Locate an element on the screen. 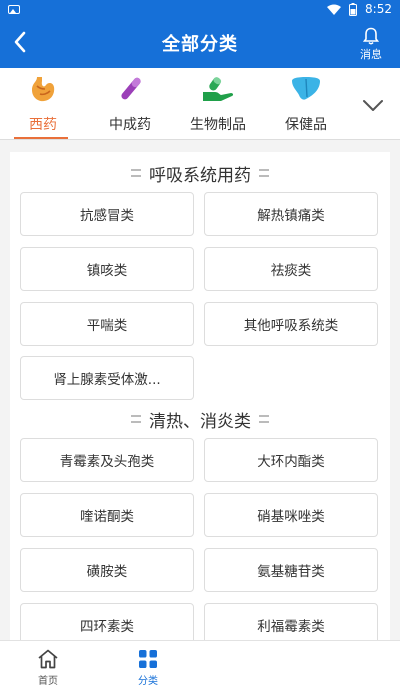 This screenshot has height=700, width=400. section-title-antibiotics: 清热、消炎类 is located at coordinates (200, 419).